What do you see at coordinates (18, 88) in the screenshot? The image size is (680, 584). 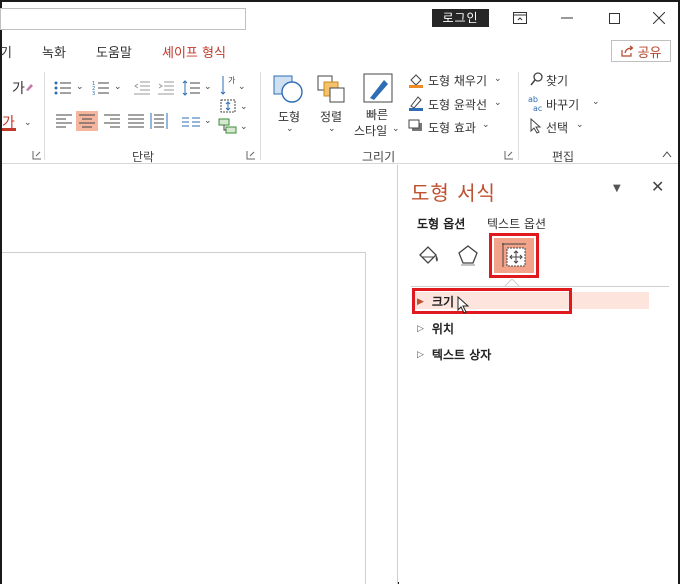 I see `font-glyph-icon: 가` at bounding box center [18, 88].